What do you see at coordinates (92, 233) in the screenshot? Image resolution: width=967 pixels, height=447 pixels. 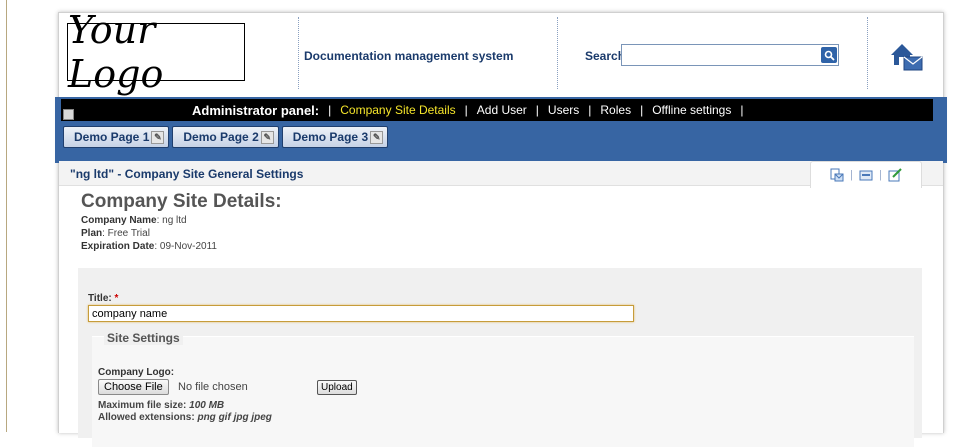 I see `plan-label: Plan` at bounding box center [92, 233].